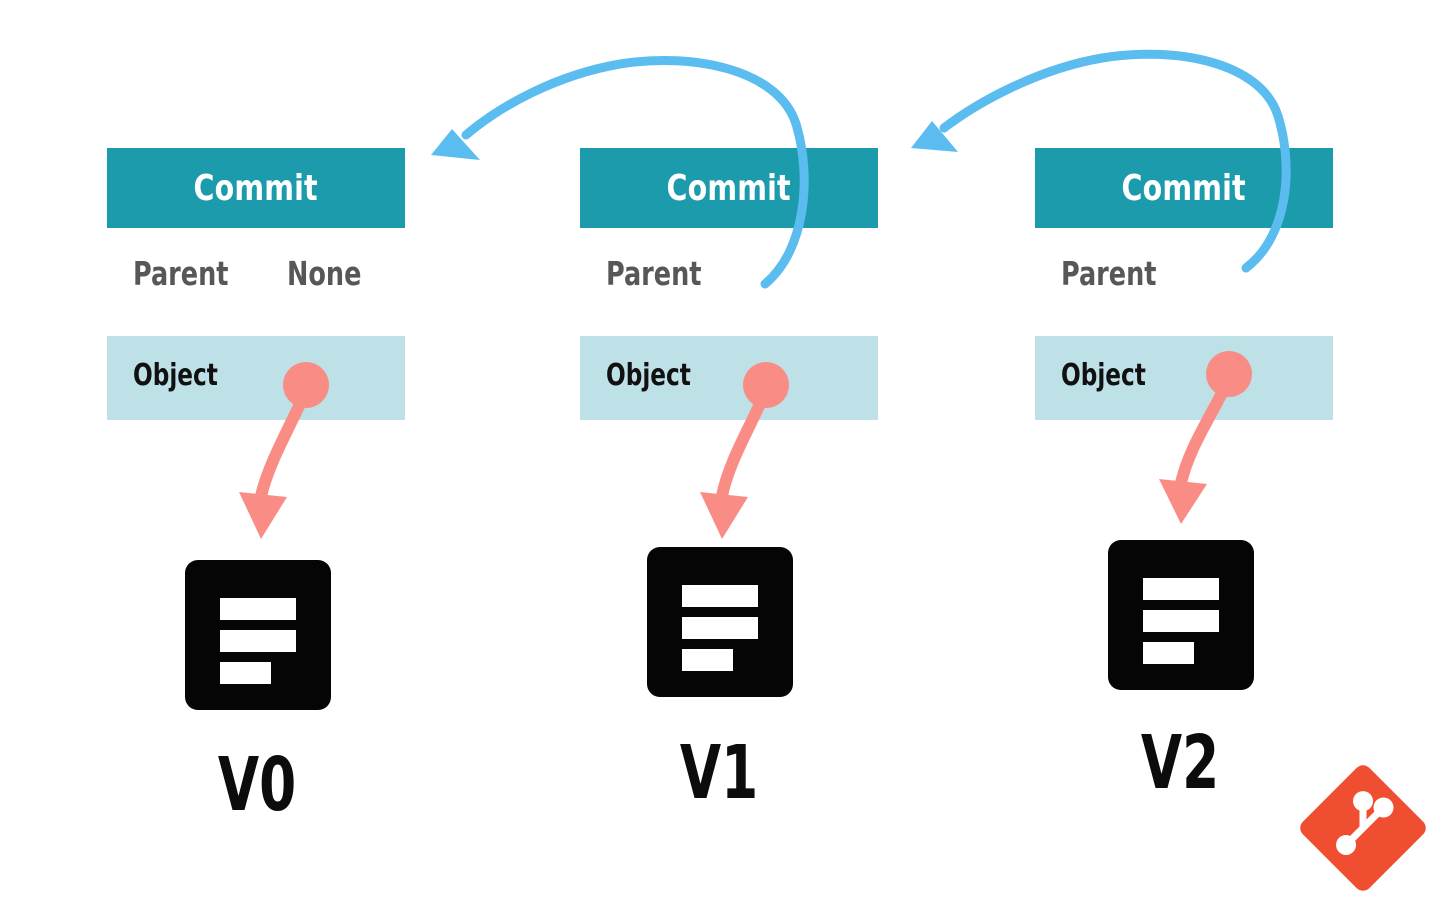  What do you see at coordinates (256, 280) in the screenshot?
I see `parent-row-v0: Parent None` at bounding box center [256, 280].